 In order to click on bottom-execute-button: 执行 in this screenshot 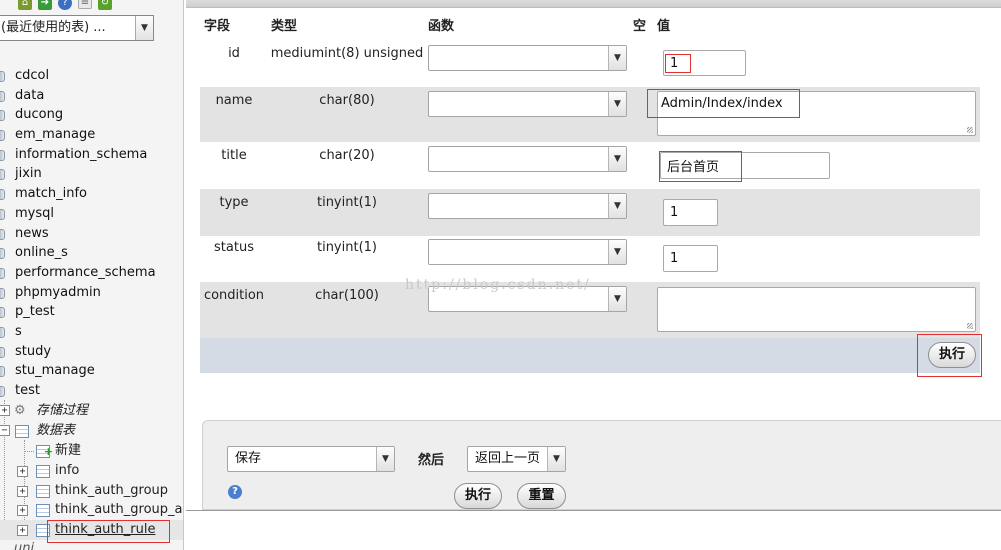, I will do `click(478, 496)`.